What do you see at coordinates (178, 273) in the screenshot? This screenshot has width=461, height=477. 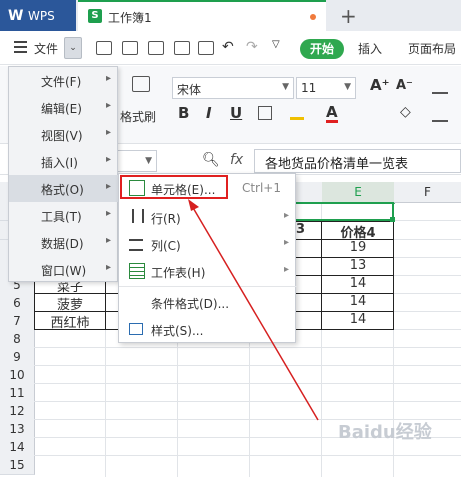 I see `submenu-item-label: 工作表(H)` at bounding box center [178, 273].